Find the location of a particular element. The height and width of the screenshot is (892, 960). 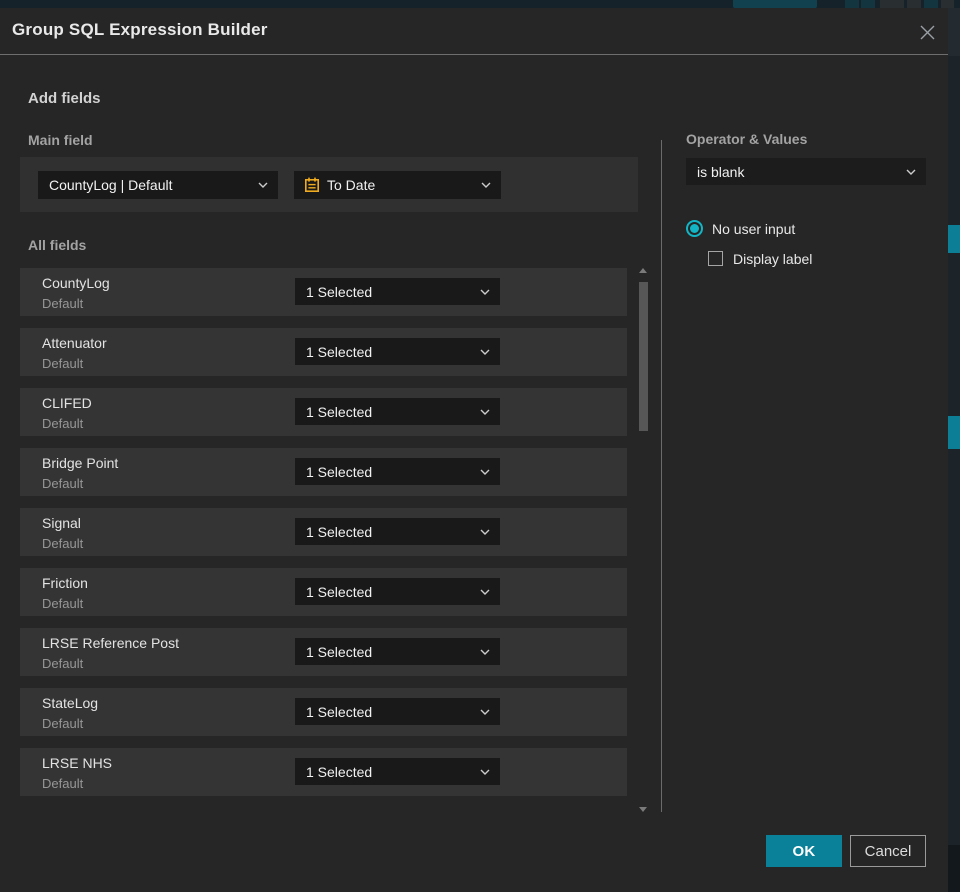

all-fields-label: All fields is located at coordinates (57, 245).